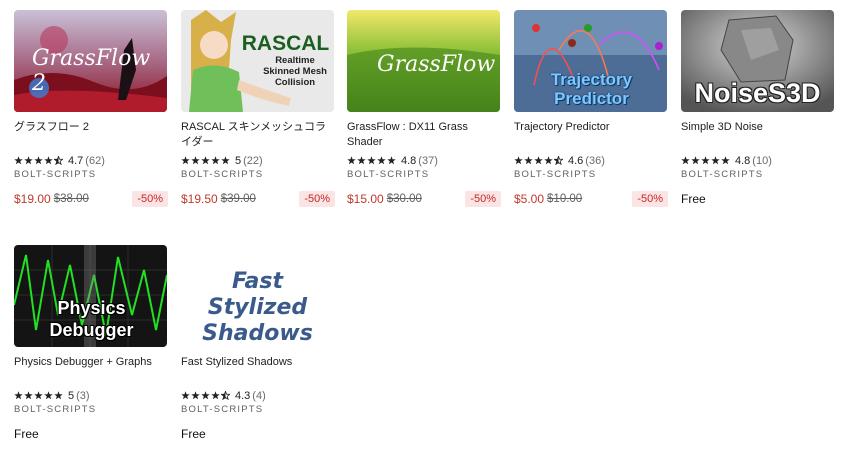  I want to click on product-title: Trajectory Predictor, so click(591, 135).